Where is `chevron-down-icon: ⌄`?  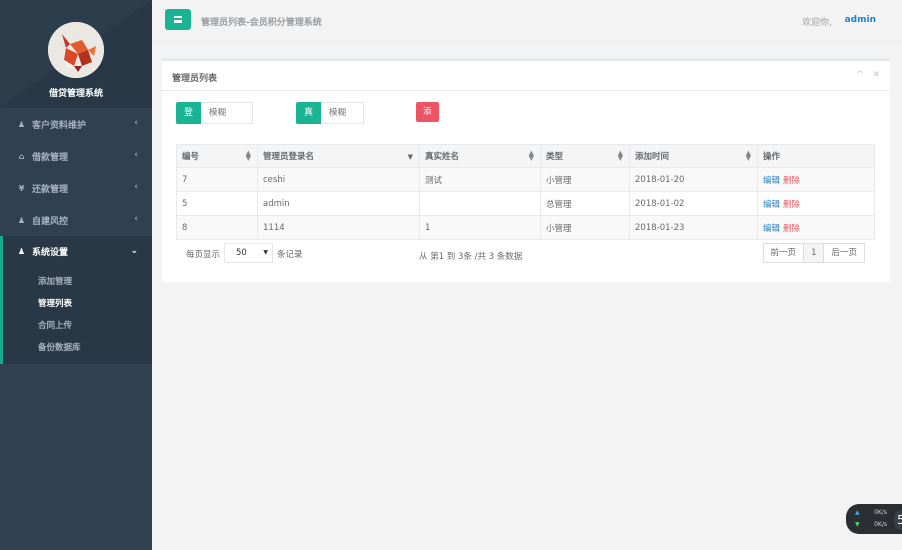
chevron-down-icon: ⌄ is located at coordinates (134, 251).